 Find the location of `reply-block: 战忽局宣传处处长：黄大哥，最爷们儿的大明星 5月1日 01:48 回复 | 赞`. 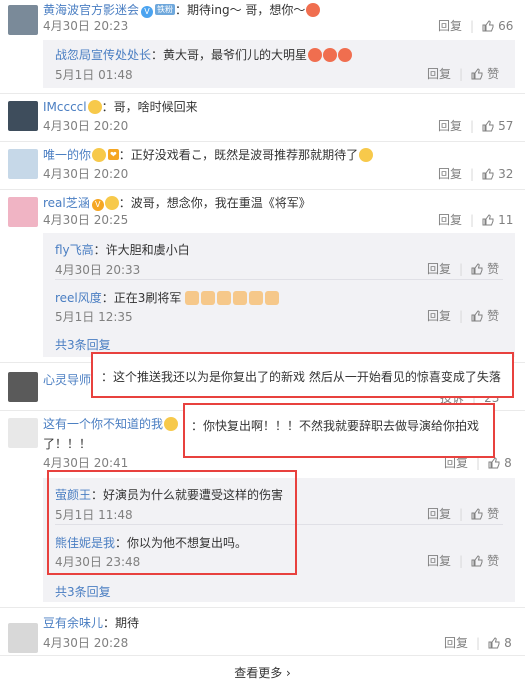

reply-block: 战忽局宣传处处长：黄大哥，最爷们儿的大明星 5月1日 01:48 回复 | 赞 is located at coordinates (279, 64).